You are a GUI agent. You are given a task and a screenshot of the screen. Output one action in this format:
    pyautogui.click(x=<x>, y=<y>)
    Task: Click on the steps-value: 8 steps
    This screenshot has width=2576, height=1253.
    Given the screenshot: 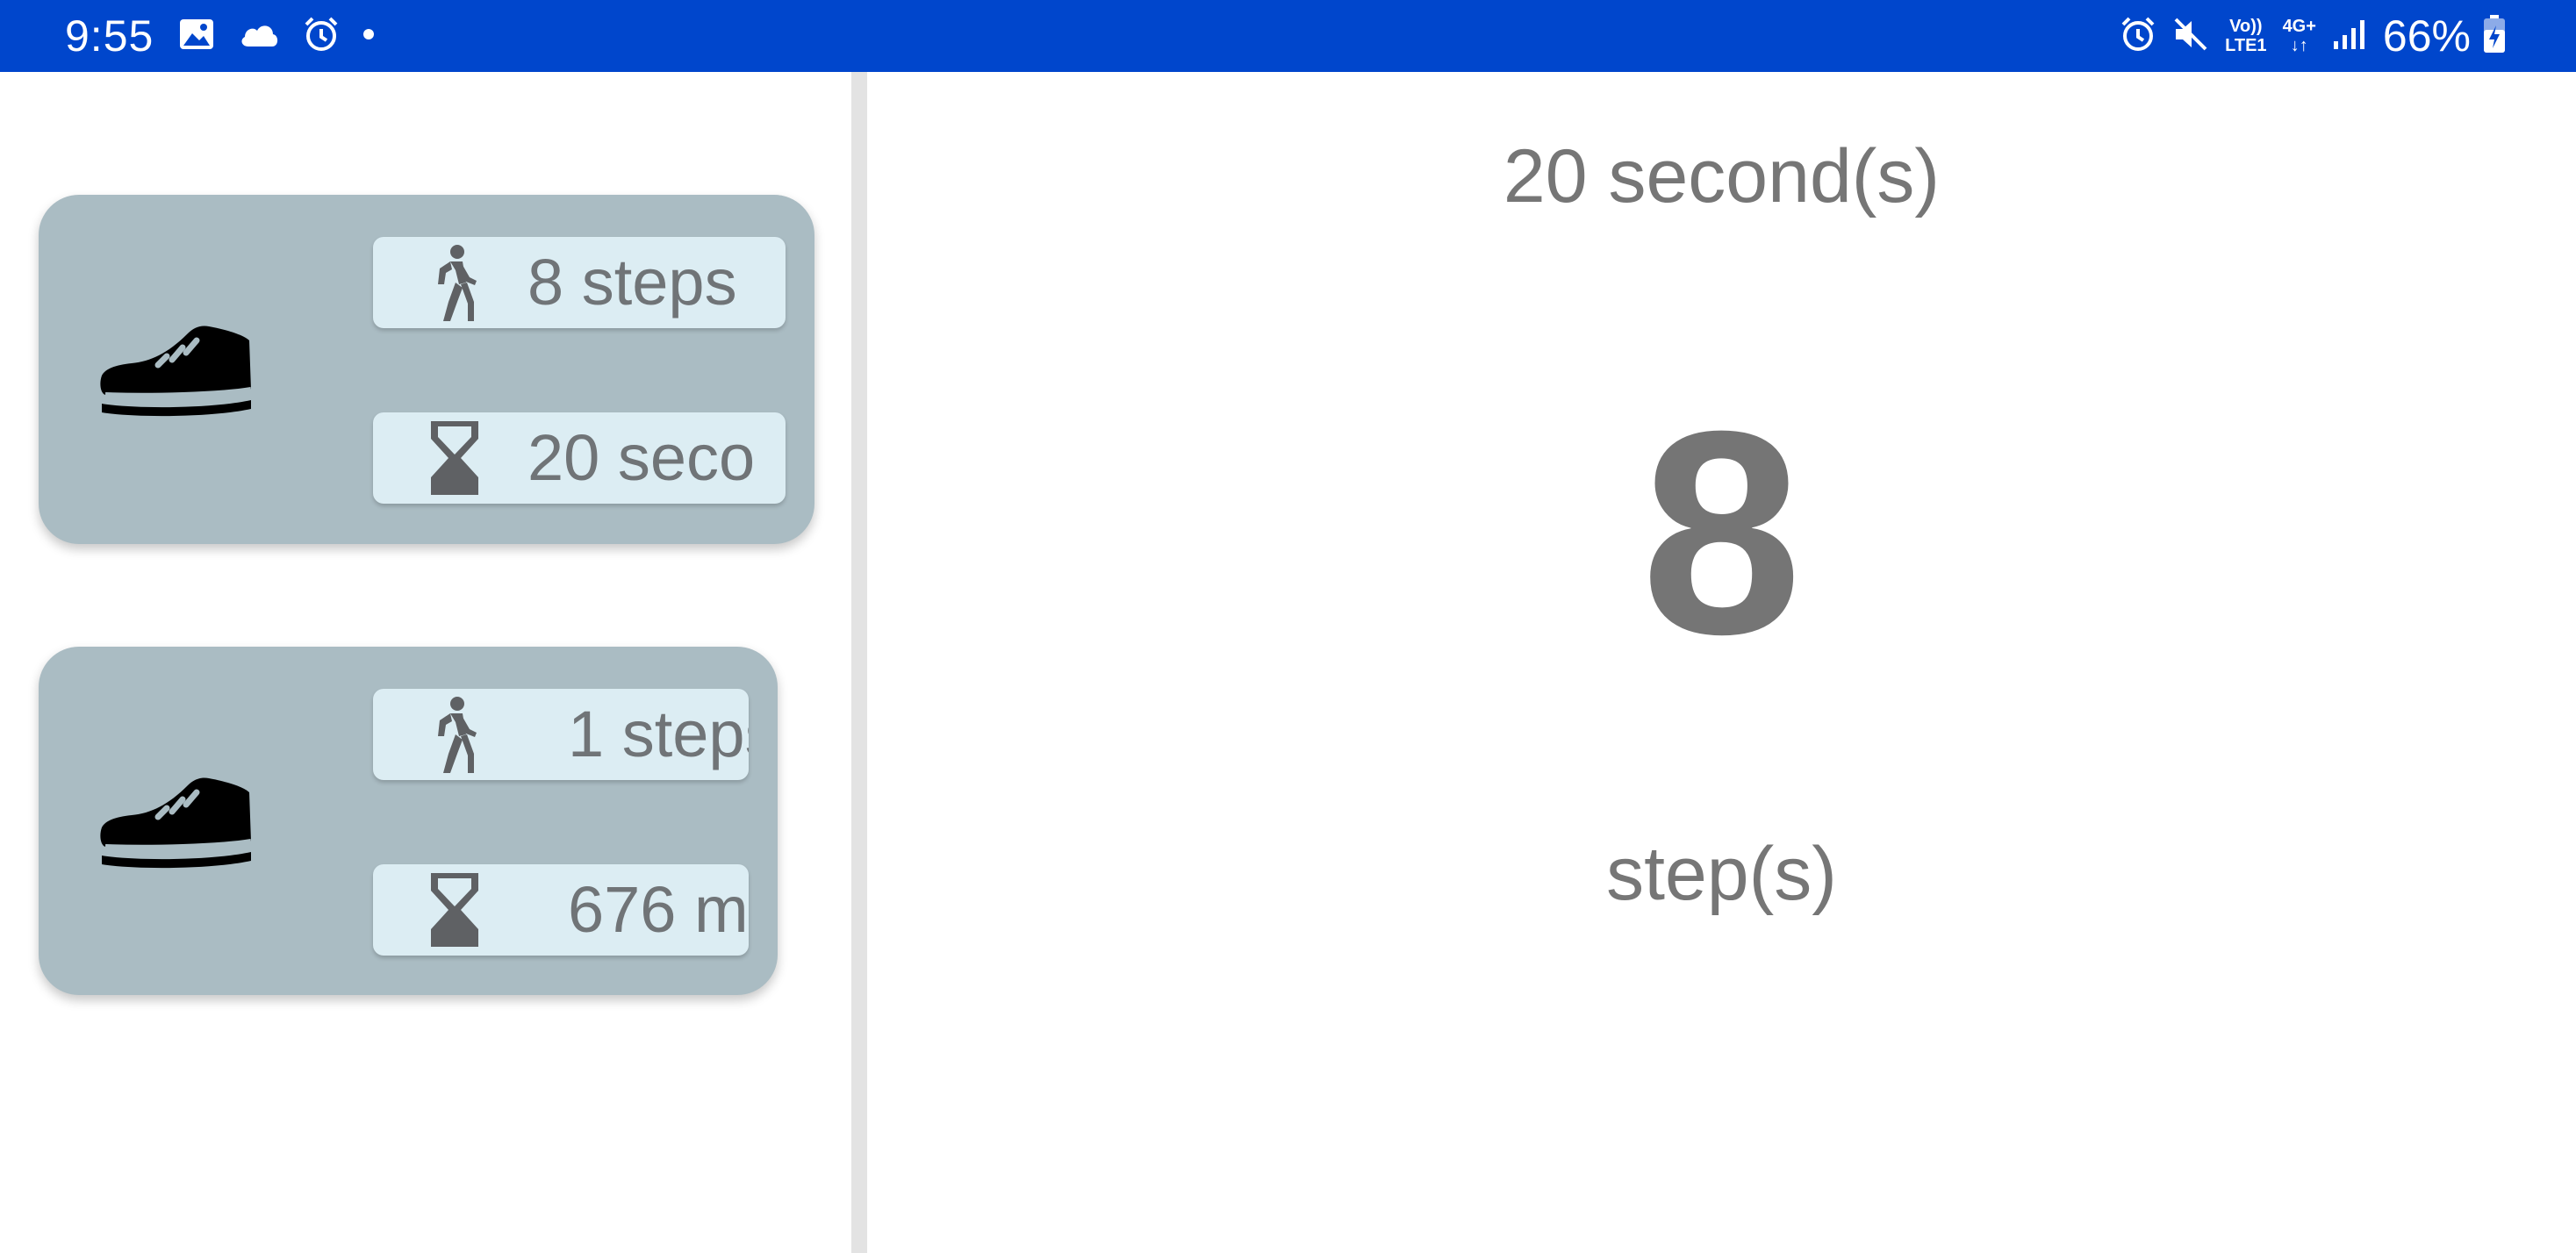 What is the action you would take?
    pyautogui.click(x=632, y=282)
    